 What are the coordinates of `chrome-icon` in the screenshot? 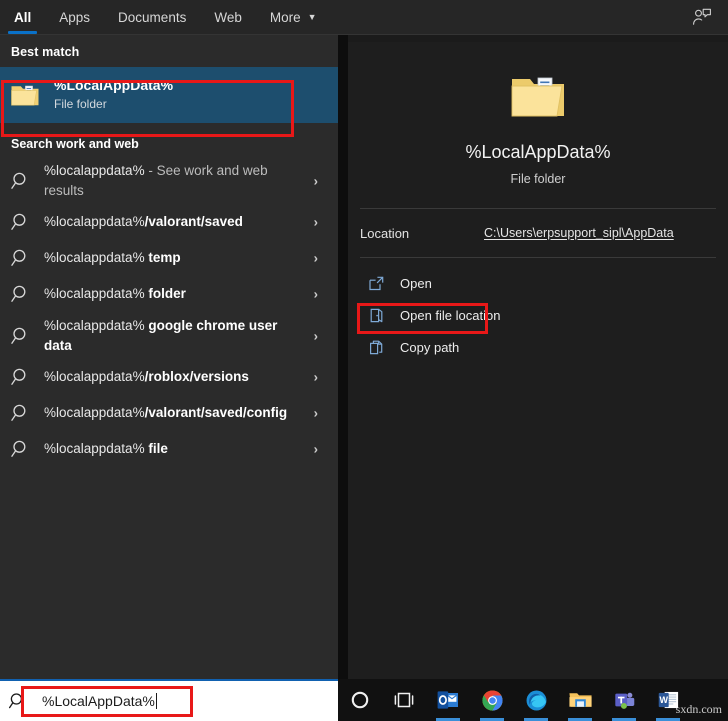 It's located at (492, 700).